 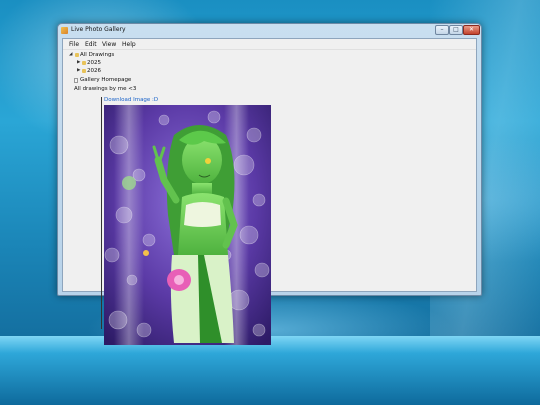 What do you see at coordinates (101, 213) in the screenshot?
I see `splitter-line` at bounding box center [101, 213].